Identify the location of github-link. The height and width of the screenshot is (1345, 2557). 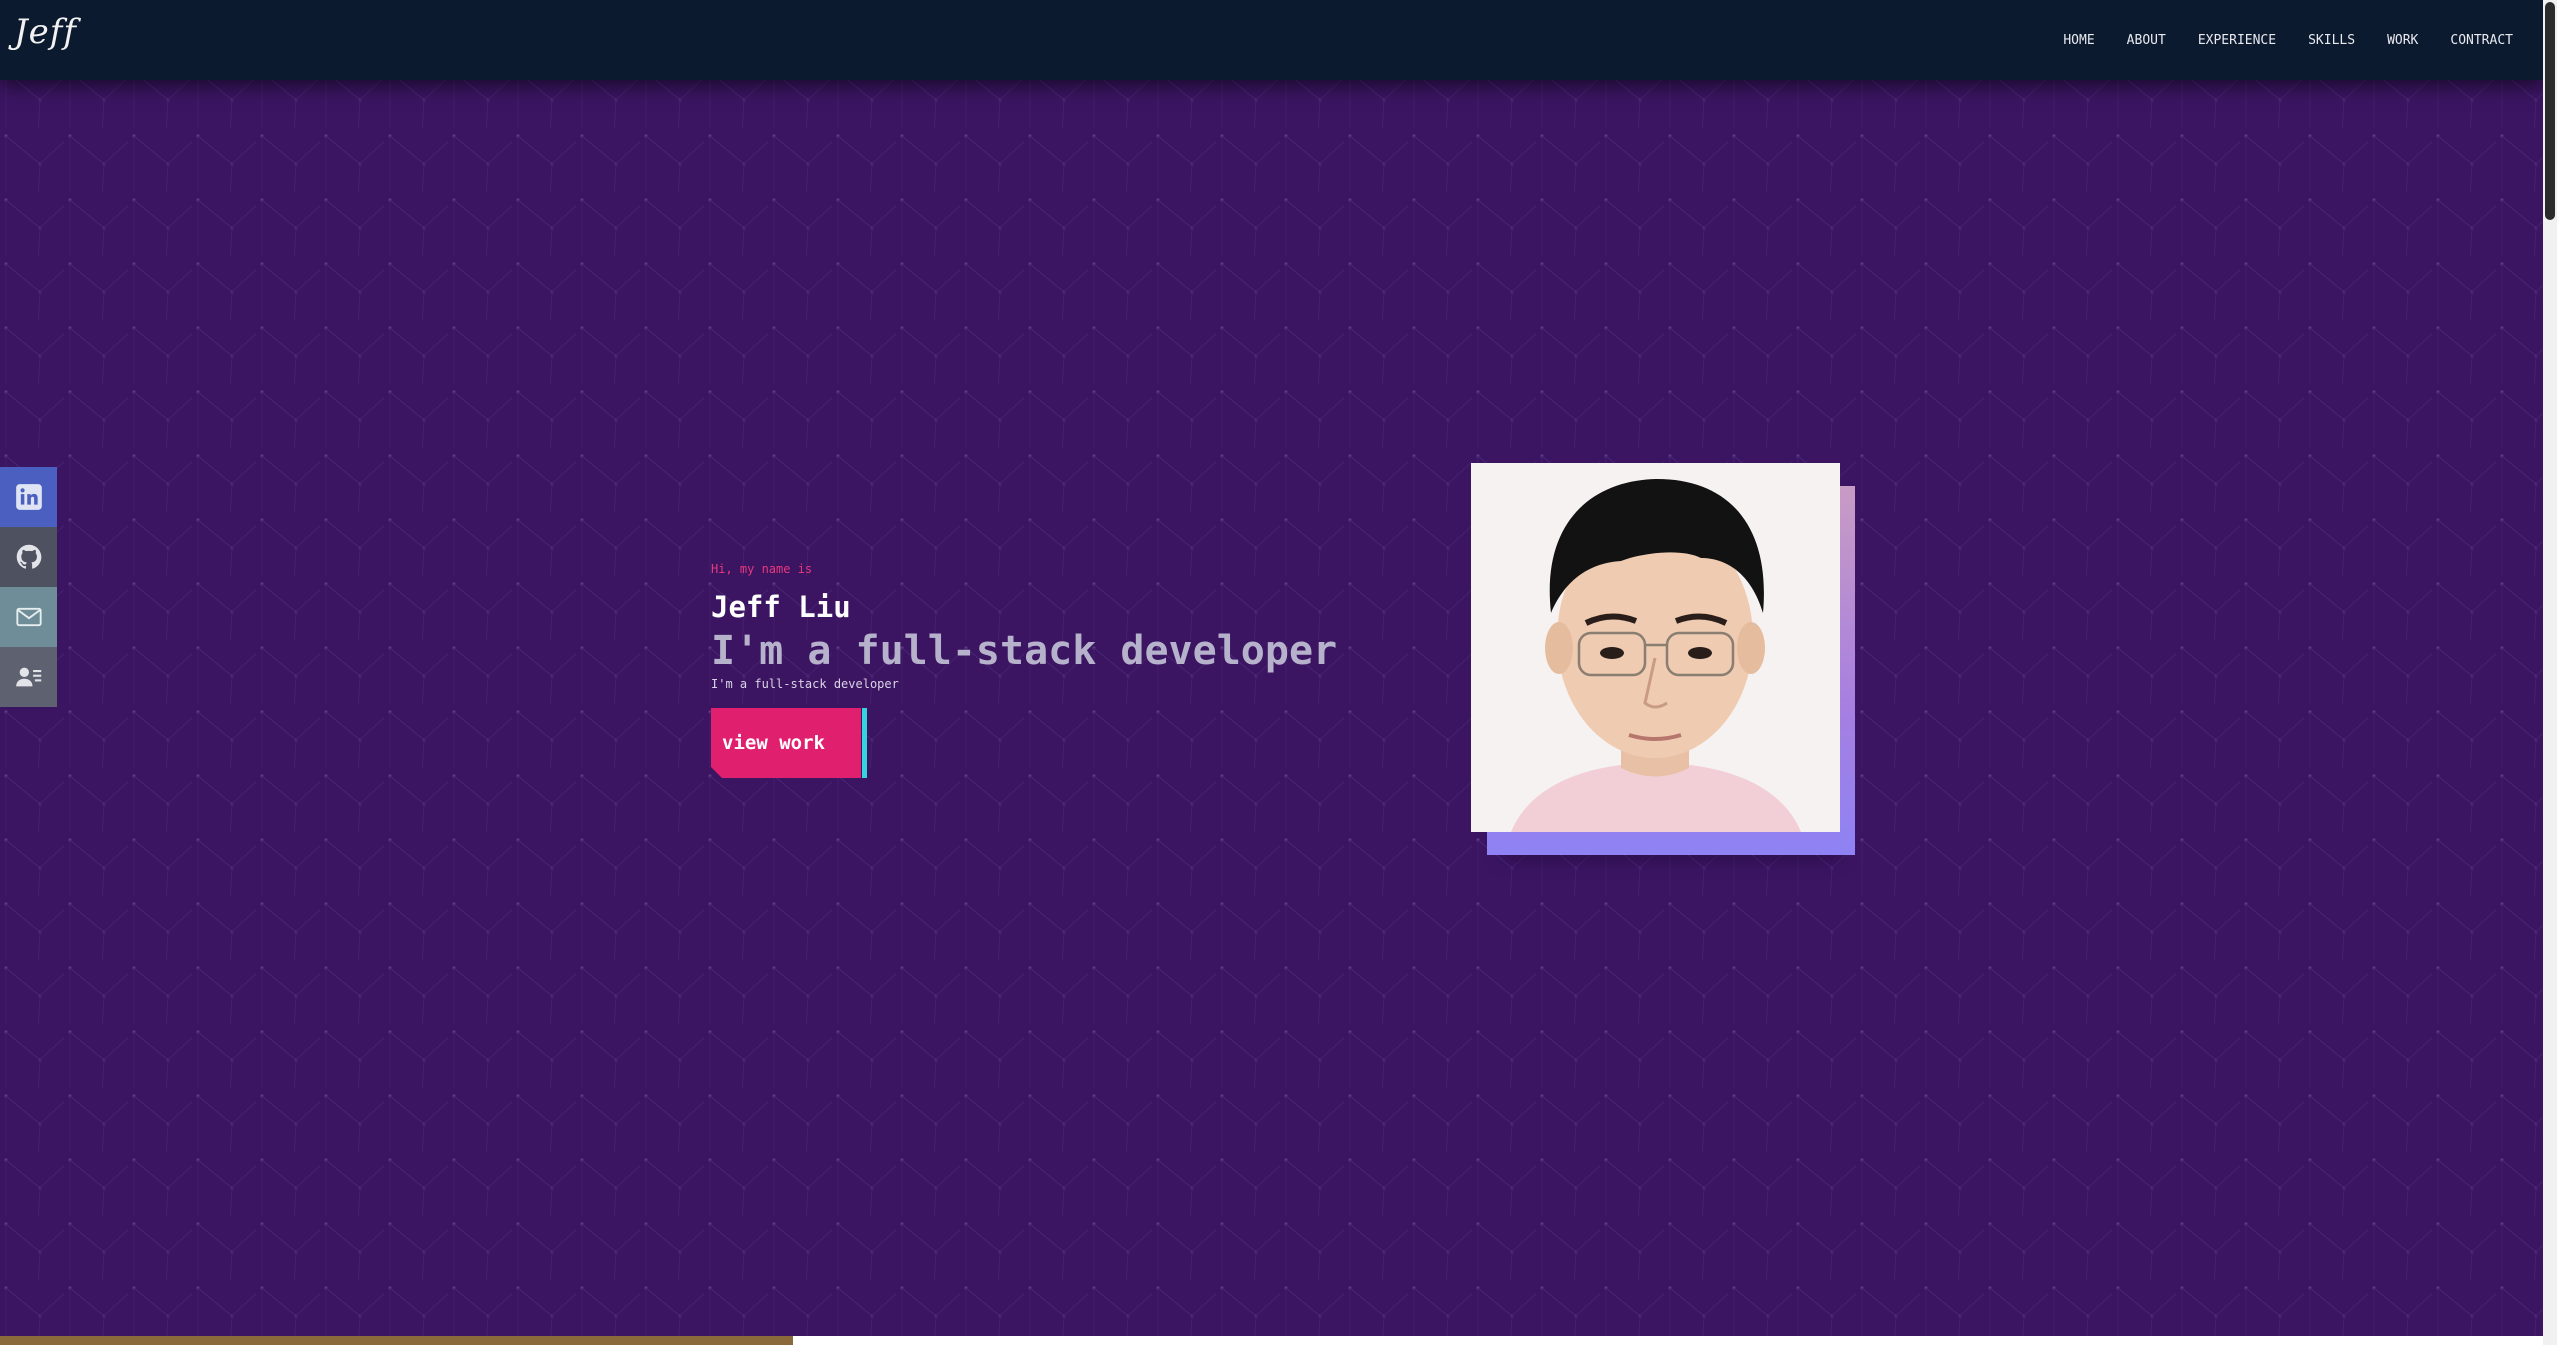
(28, 557).